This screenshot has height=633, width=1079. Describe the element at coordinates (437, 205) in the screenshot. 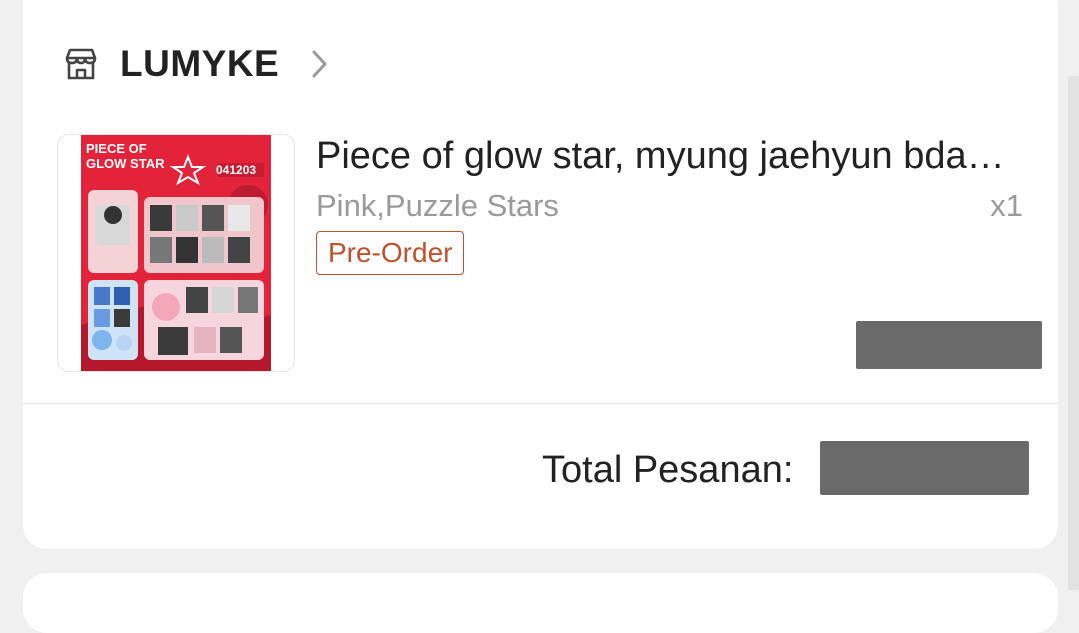

I see `product-variant: Pink,Puzzle Stars` at that location.